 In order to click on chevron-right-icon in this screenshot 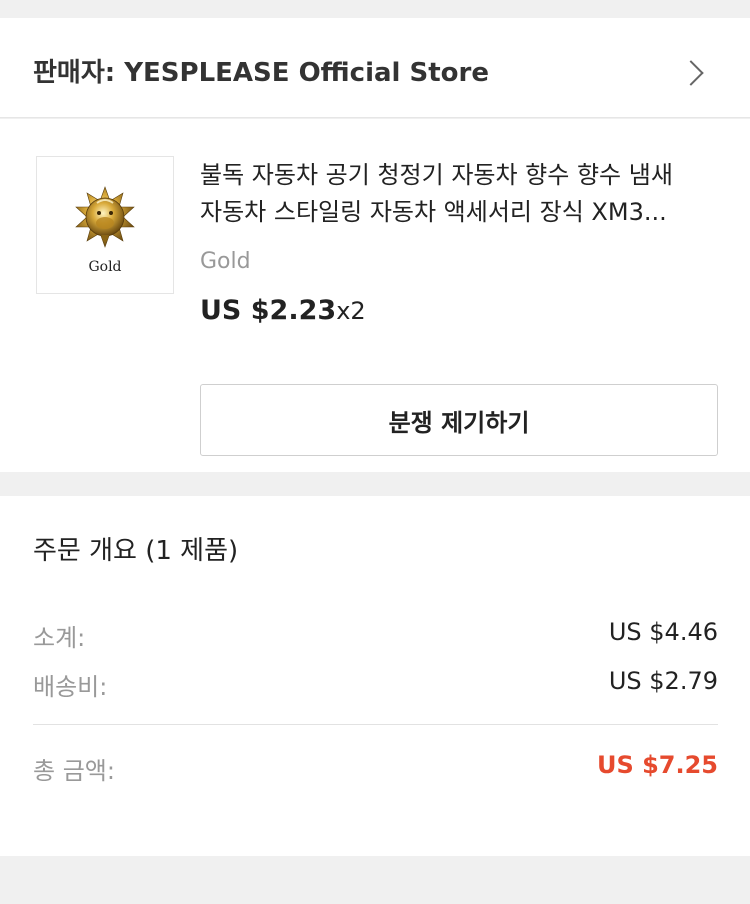, I will do `click(691, 73)`.